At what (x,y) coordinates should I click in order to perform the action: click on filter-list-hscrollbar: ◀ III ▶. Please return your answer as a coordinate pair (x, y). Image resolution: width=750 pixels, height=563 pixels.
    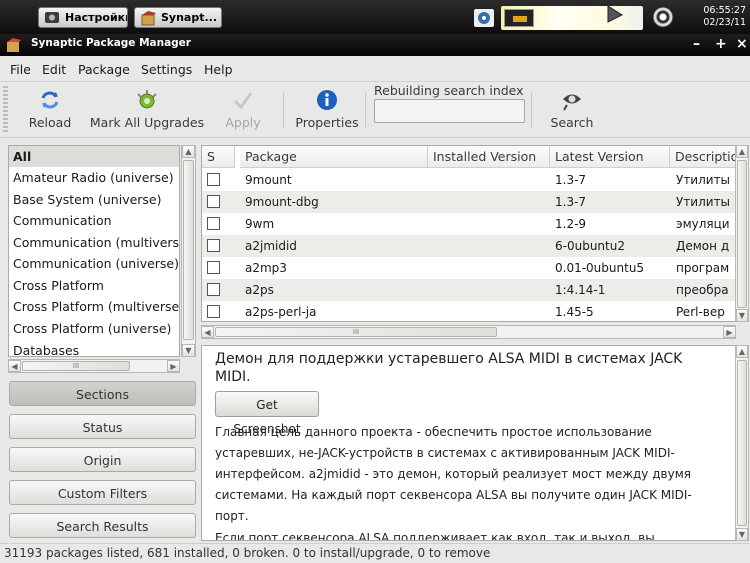
    Looking at the image, I should click on (94, 366).